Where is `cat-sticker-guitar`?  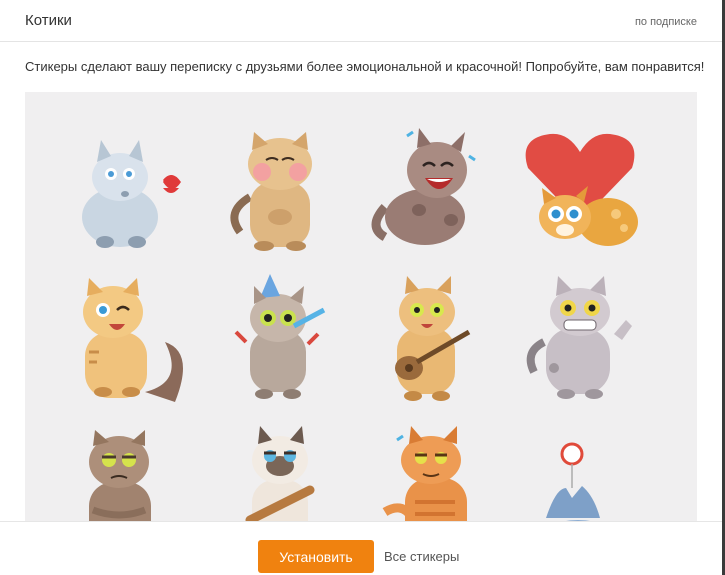
cat-sticker-guitar is located at coordinates (425, 337).